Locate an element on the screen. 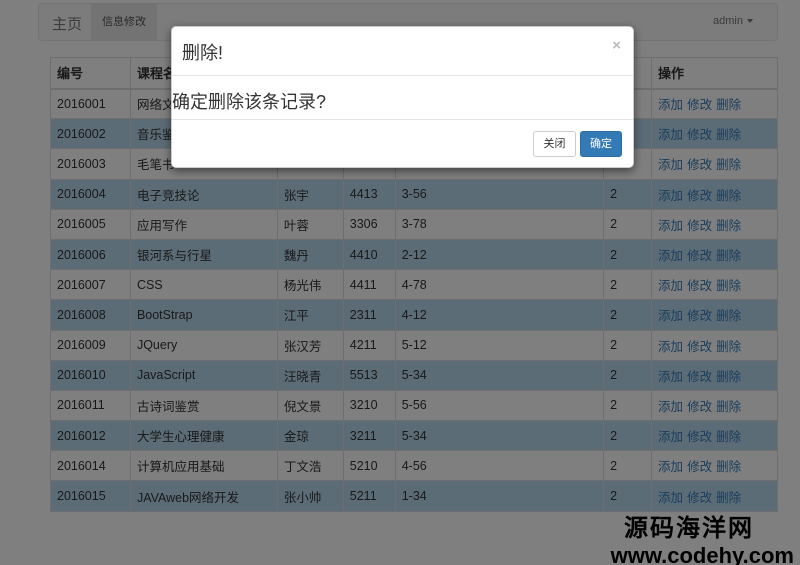  confirm-button: 确定 is located at coordinates (601, 144).